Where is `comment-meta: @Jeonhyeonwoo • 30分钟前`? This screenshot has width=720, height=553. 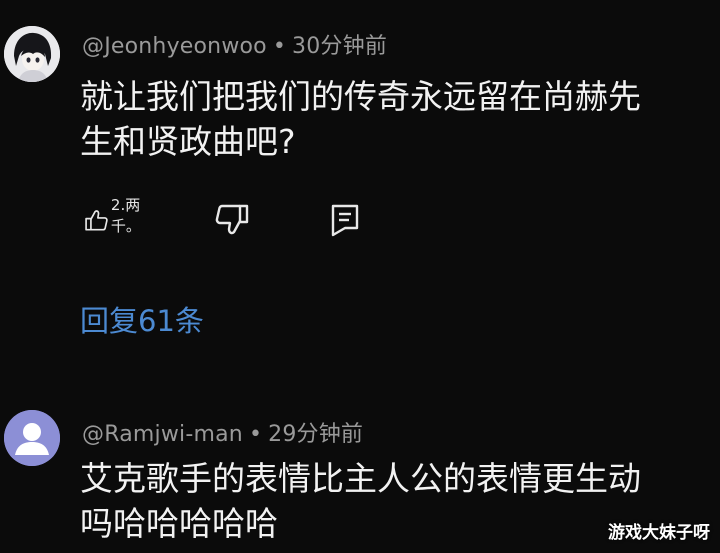 comment-meta: @Jeonhyeonwoo • 30分钟前 is located at coordinates (234, 44).